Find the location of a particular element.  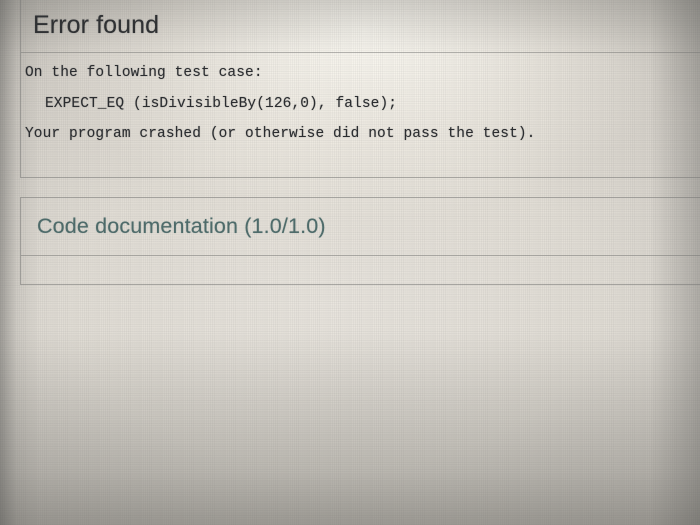

code-documentation-title: Code documentation (1.0/1.0) is located at coordinates (181, 226).